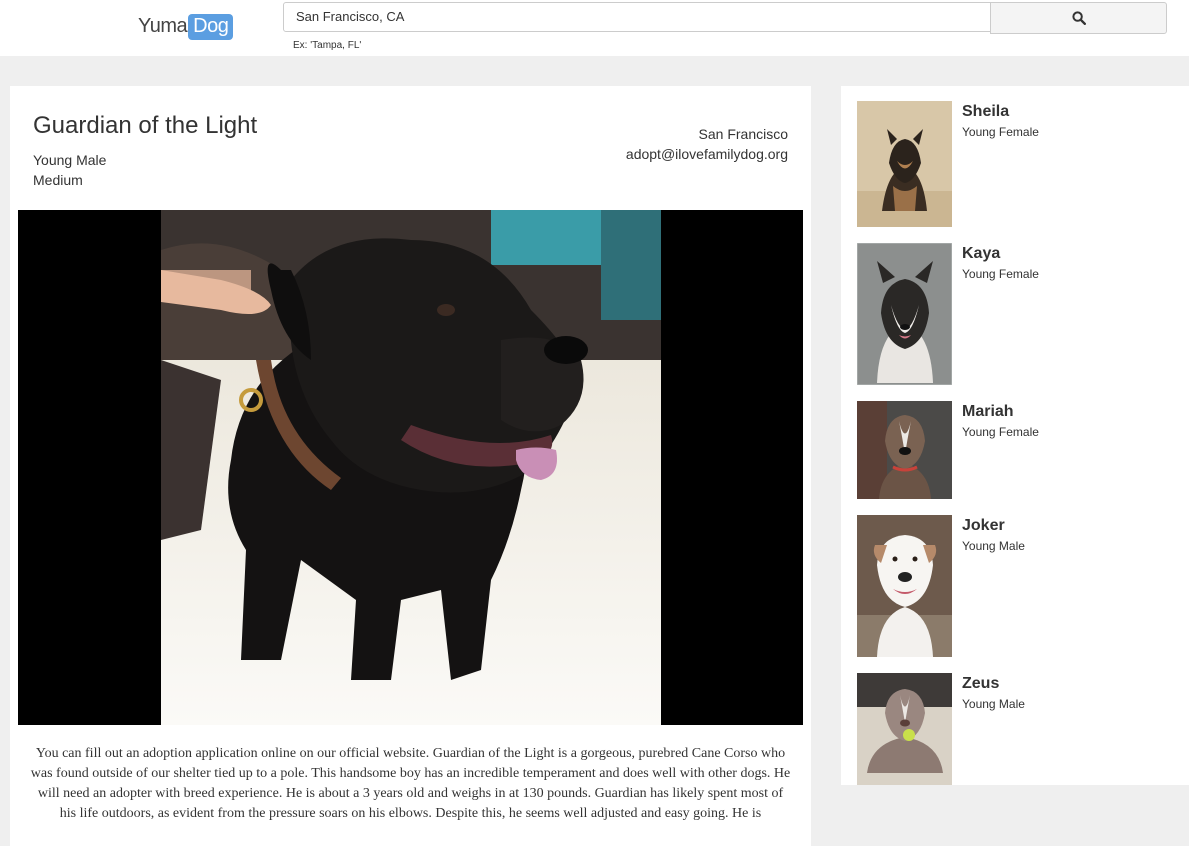  I want to click on dog-list-name: Joker, so click(983, 526).